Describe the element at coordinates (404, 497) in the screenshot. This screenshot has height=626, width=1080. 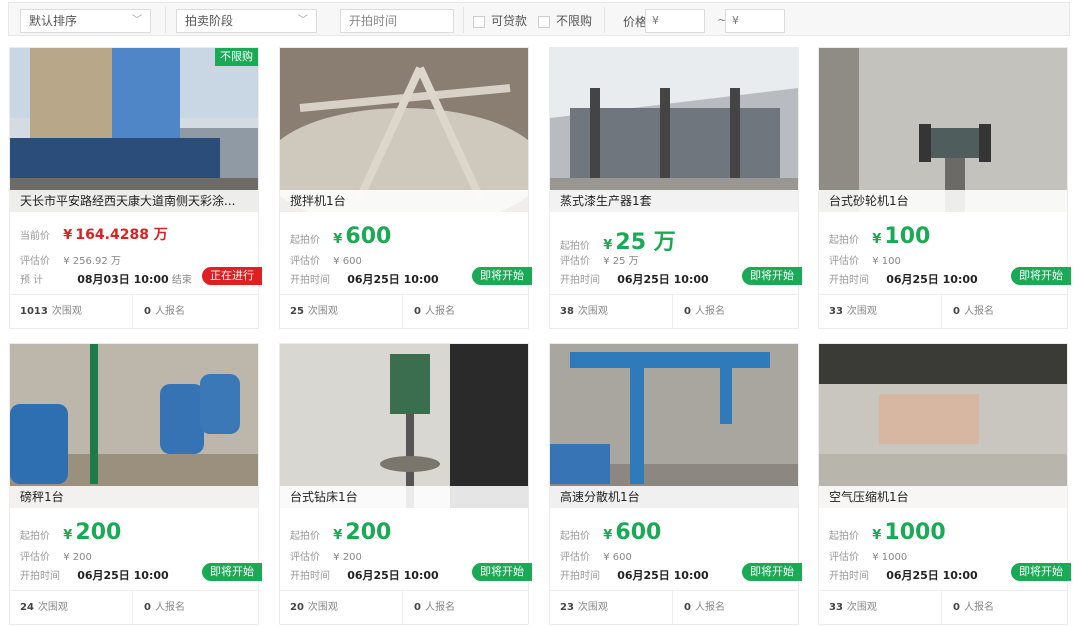
I see `item-title: 台式钻床1台` at that location.